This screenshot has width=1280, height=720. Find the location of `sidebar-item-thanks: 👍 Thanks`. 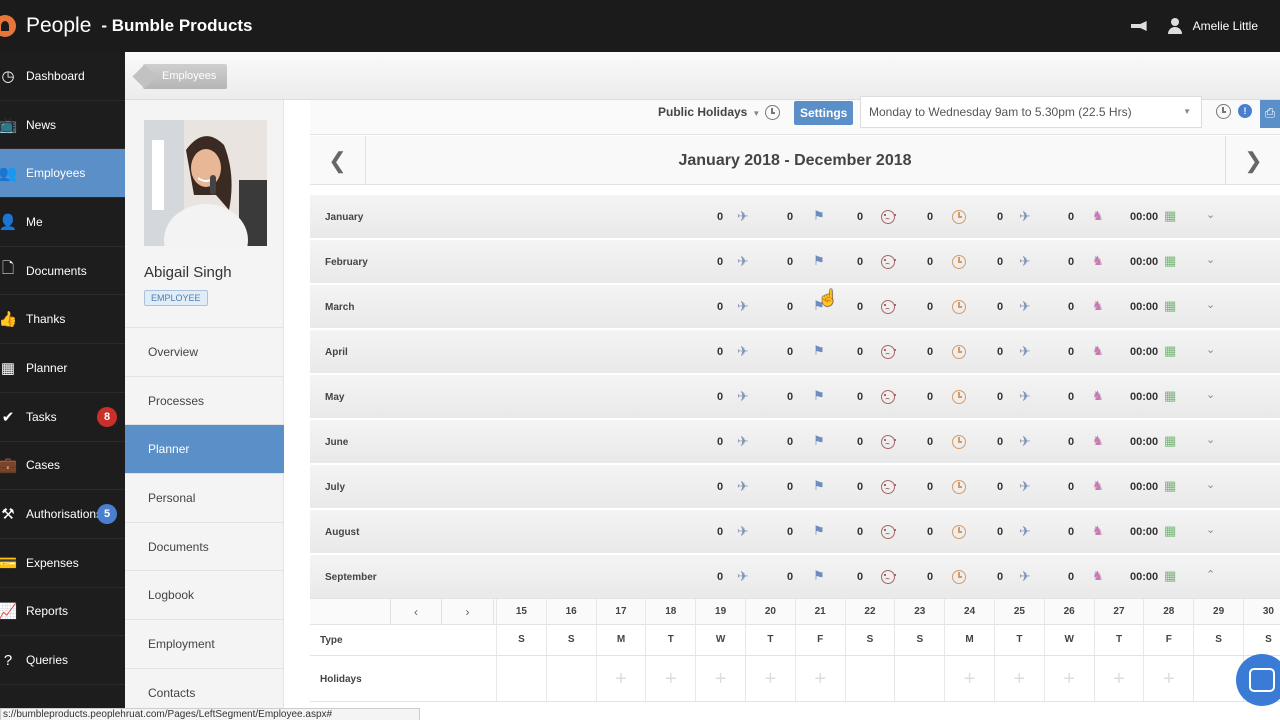

sidebar-item-thanks: 👍 Thanks is located at coordinates (62, 320).